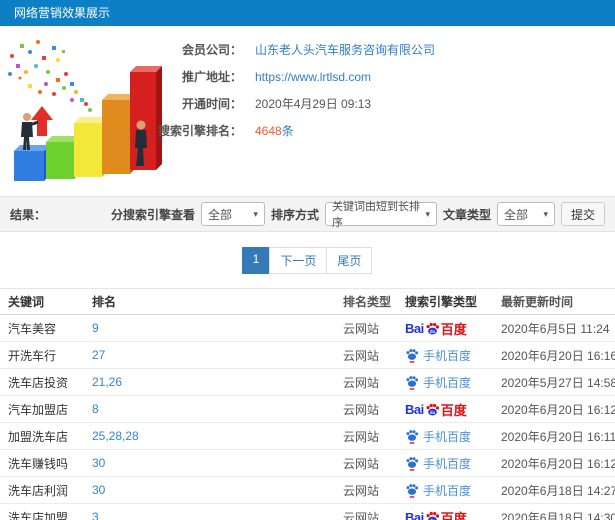 The width and height of the screenshot is (615, 520). What do you see at coordinates (38, 409) in the screenshot?
I see `keyword-cell: 汽车加盟店` at bounding box center [38, 409].